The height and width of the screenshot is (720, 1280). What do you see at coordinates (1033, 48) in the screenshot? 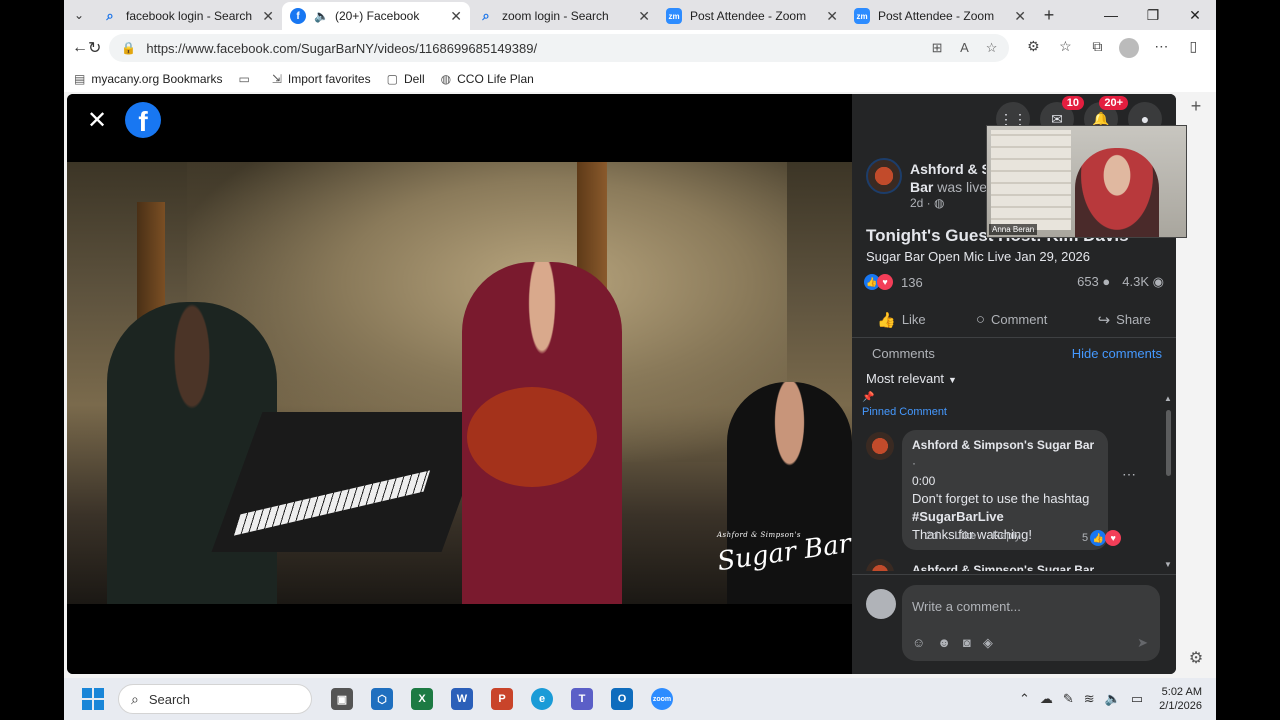
I see `extensions-icon: ⚙` at bounding box center [1033, 48].